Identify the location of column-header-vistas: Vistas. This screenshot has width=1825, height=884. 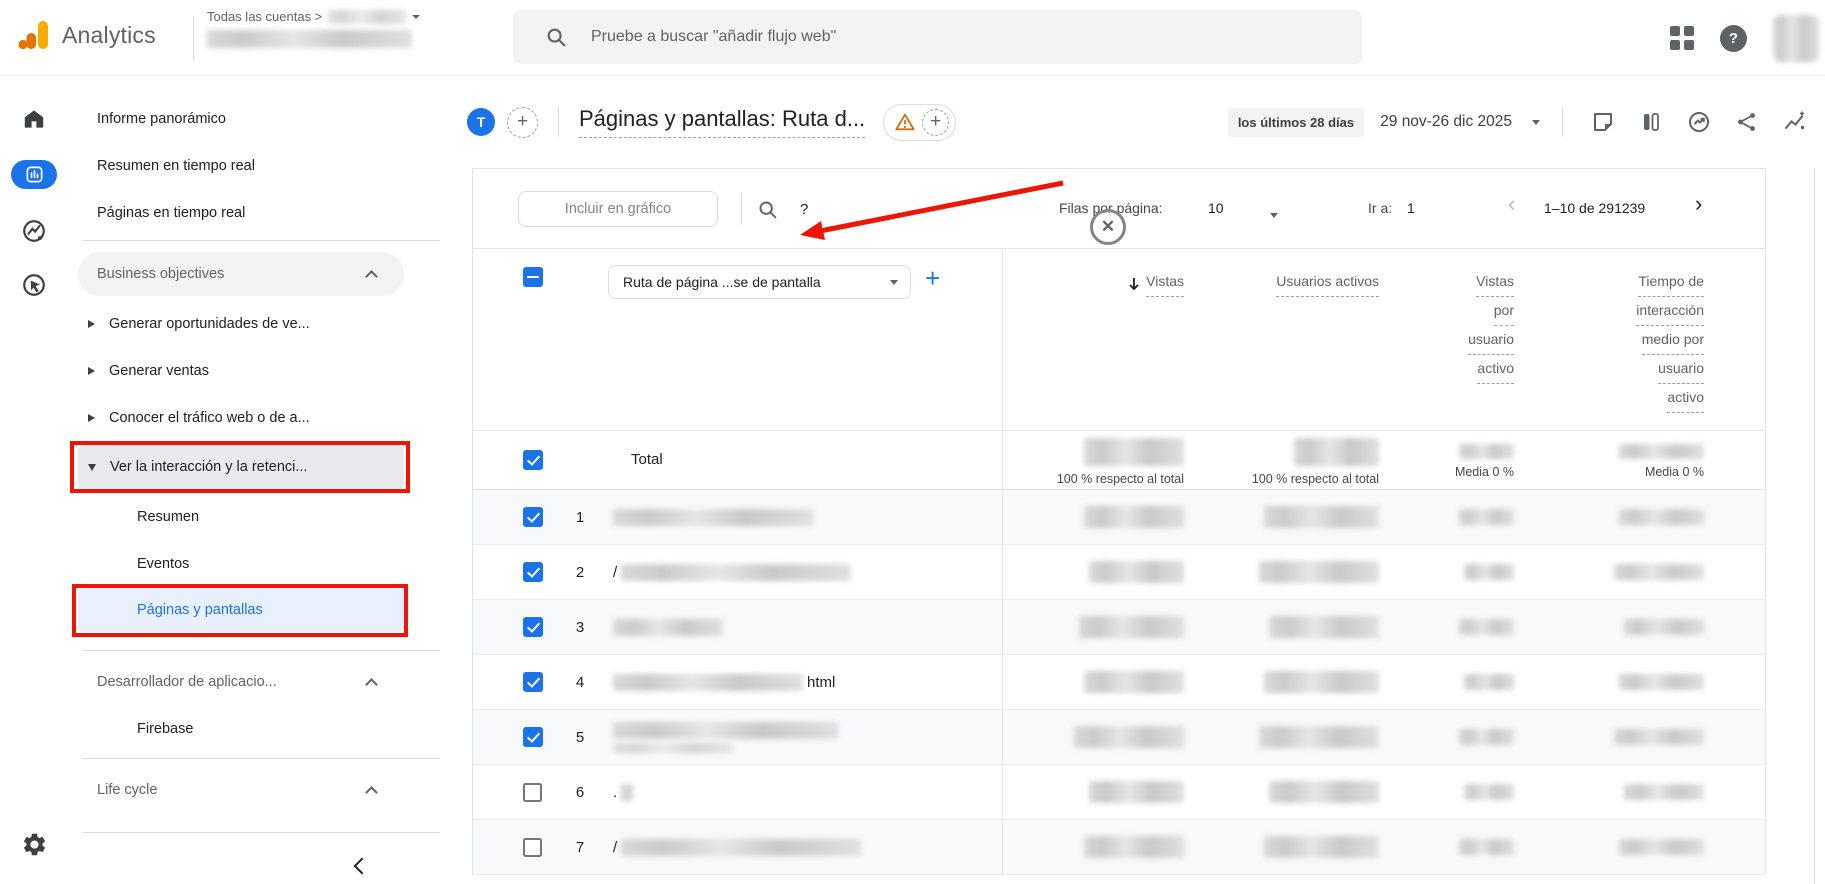
(1155, 283).